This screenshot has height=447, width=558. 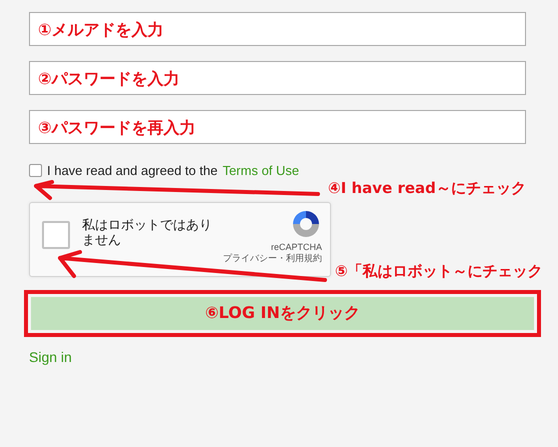 What do you see at coordinates (296, 247) in the screenshot?
I see `recaptcha-brand: reCAPTCHA` at bounding box center [296, 247].